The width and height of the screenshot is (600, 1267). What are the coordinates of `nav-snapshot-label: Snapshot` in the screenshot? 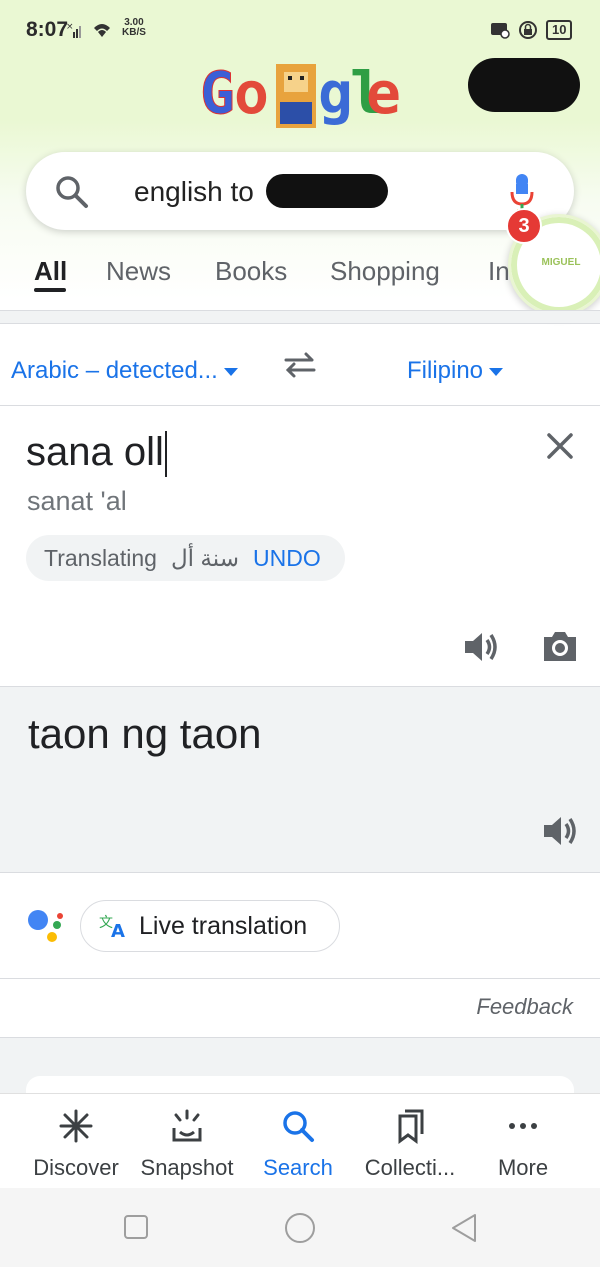 It's located at (187, 1167).